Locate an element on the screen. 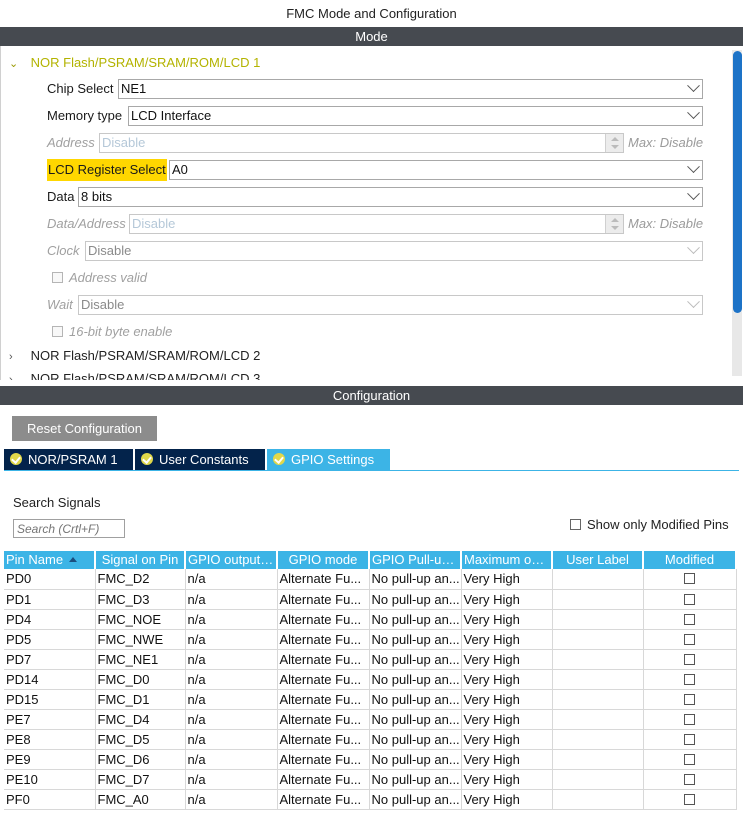  pin-name-cell: PD0 is located at coordinates (50, 579).